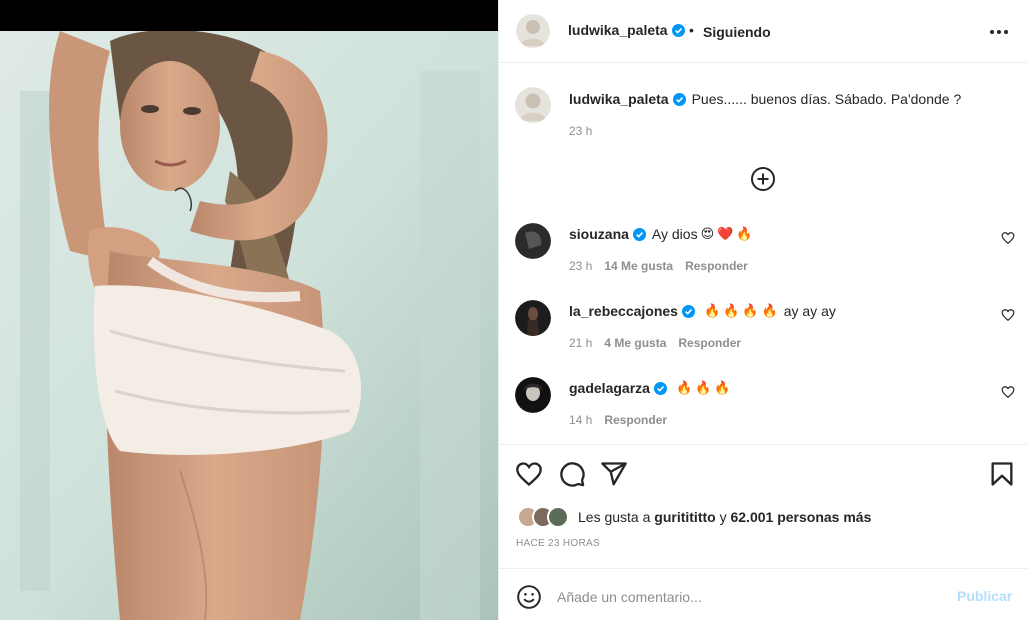  What do you see at coordinates (674, 234) in the screenshot?
I see `comment-text: Ay dios` at bounding box center [674, 234].